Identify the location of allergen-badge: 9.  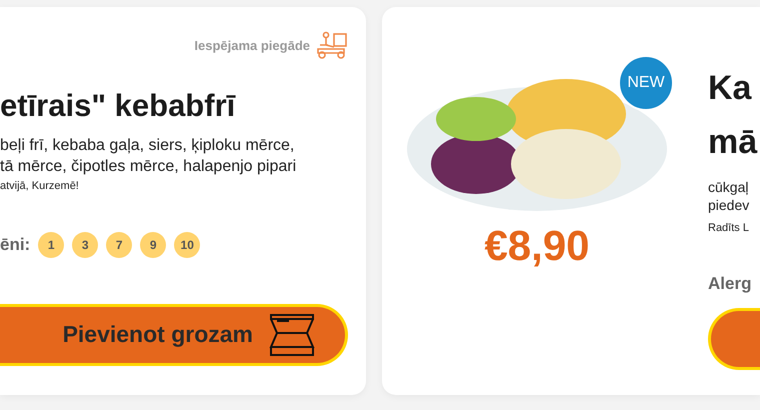
(153, 245).